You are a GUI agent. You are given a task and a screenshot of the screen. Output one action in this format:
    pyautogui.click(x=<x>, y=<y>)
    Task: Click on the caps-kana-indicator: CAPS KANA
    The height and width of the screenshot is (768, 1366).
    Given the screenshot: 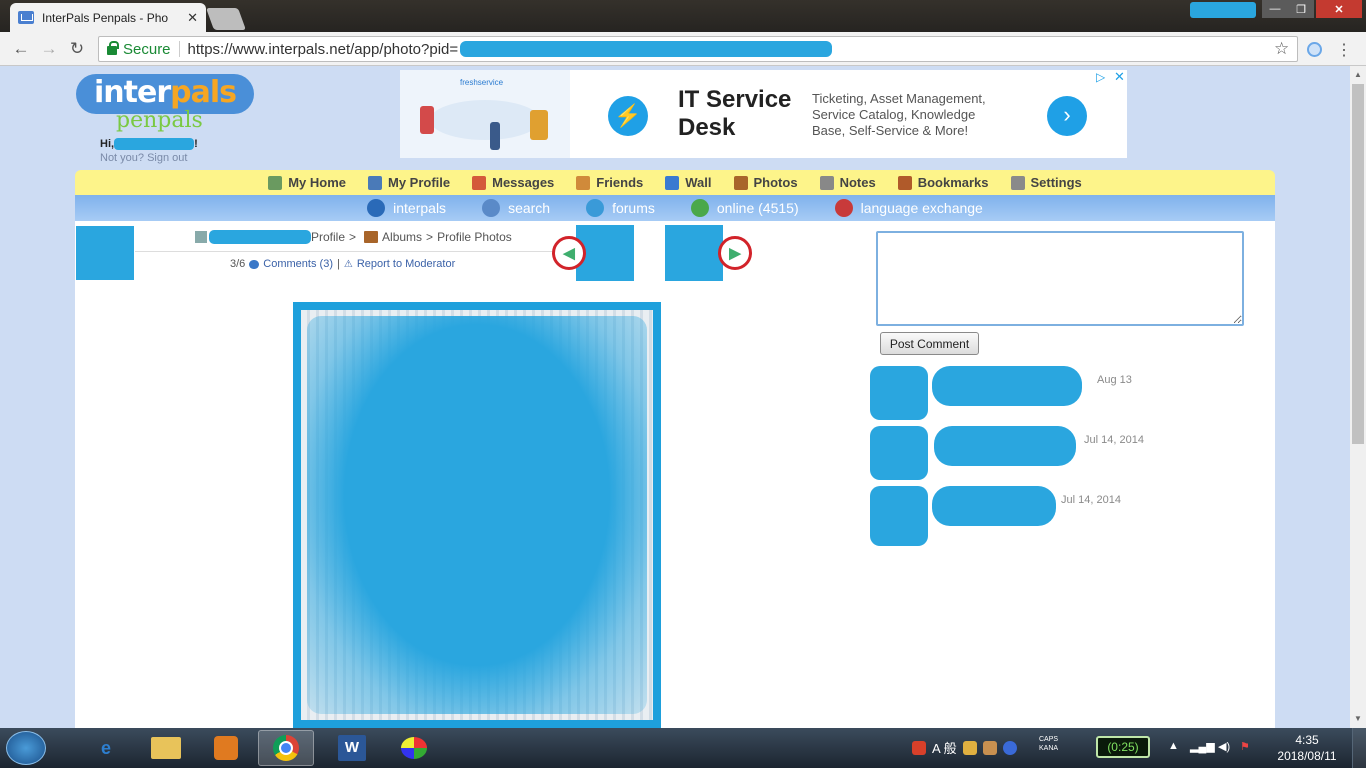 What is the action you would take?
    pyautogui.click(x=1049, y=744)
    